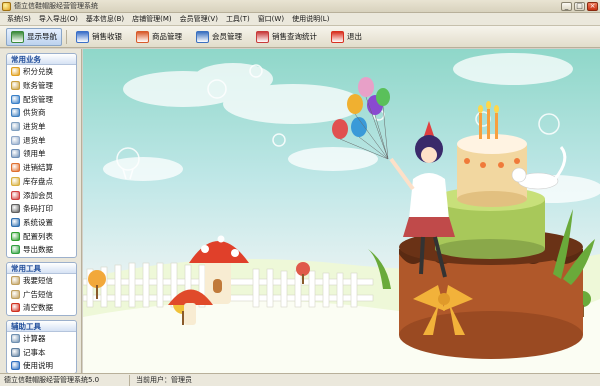 The image size is (600, 386). What do you see at coordinates (199, 19) in the screenshot?
I see `menu-member: 会员管理(V)` at bounding box center [199, 19].